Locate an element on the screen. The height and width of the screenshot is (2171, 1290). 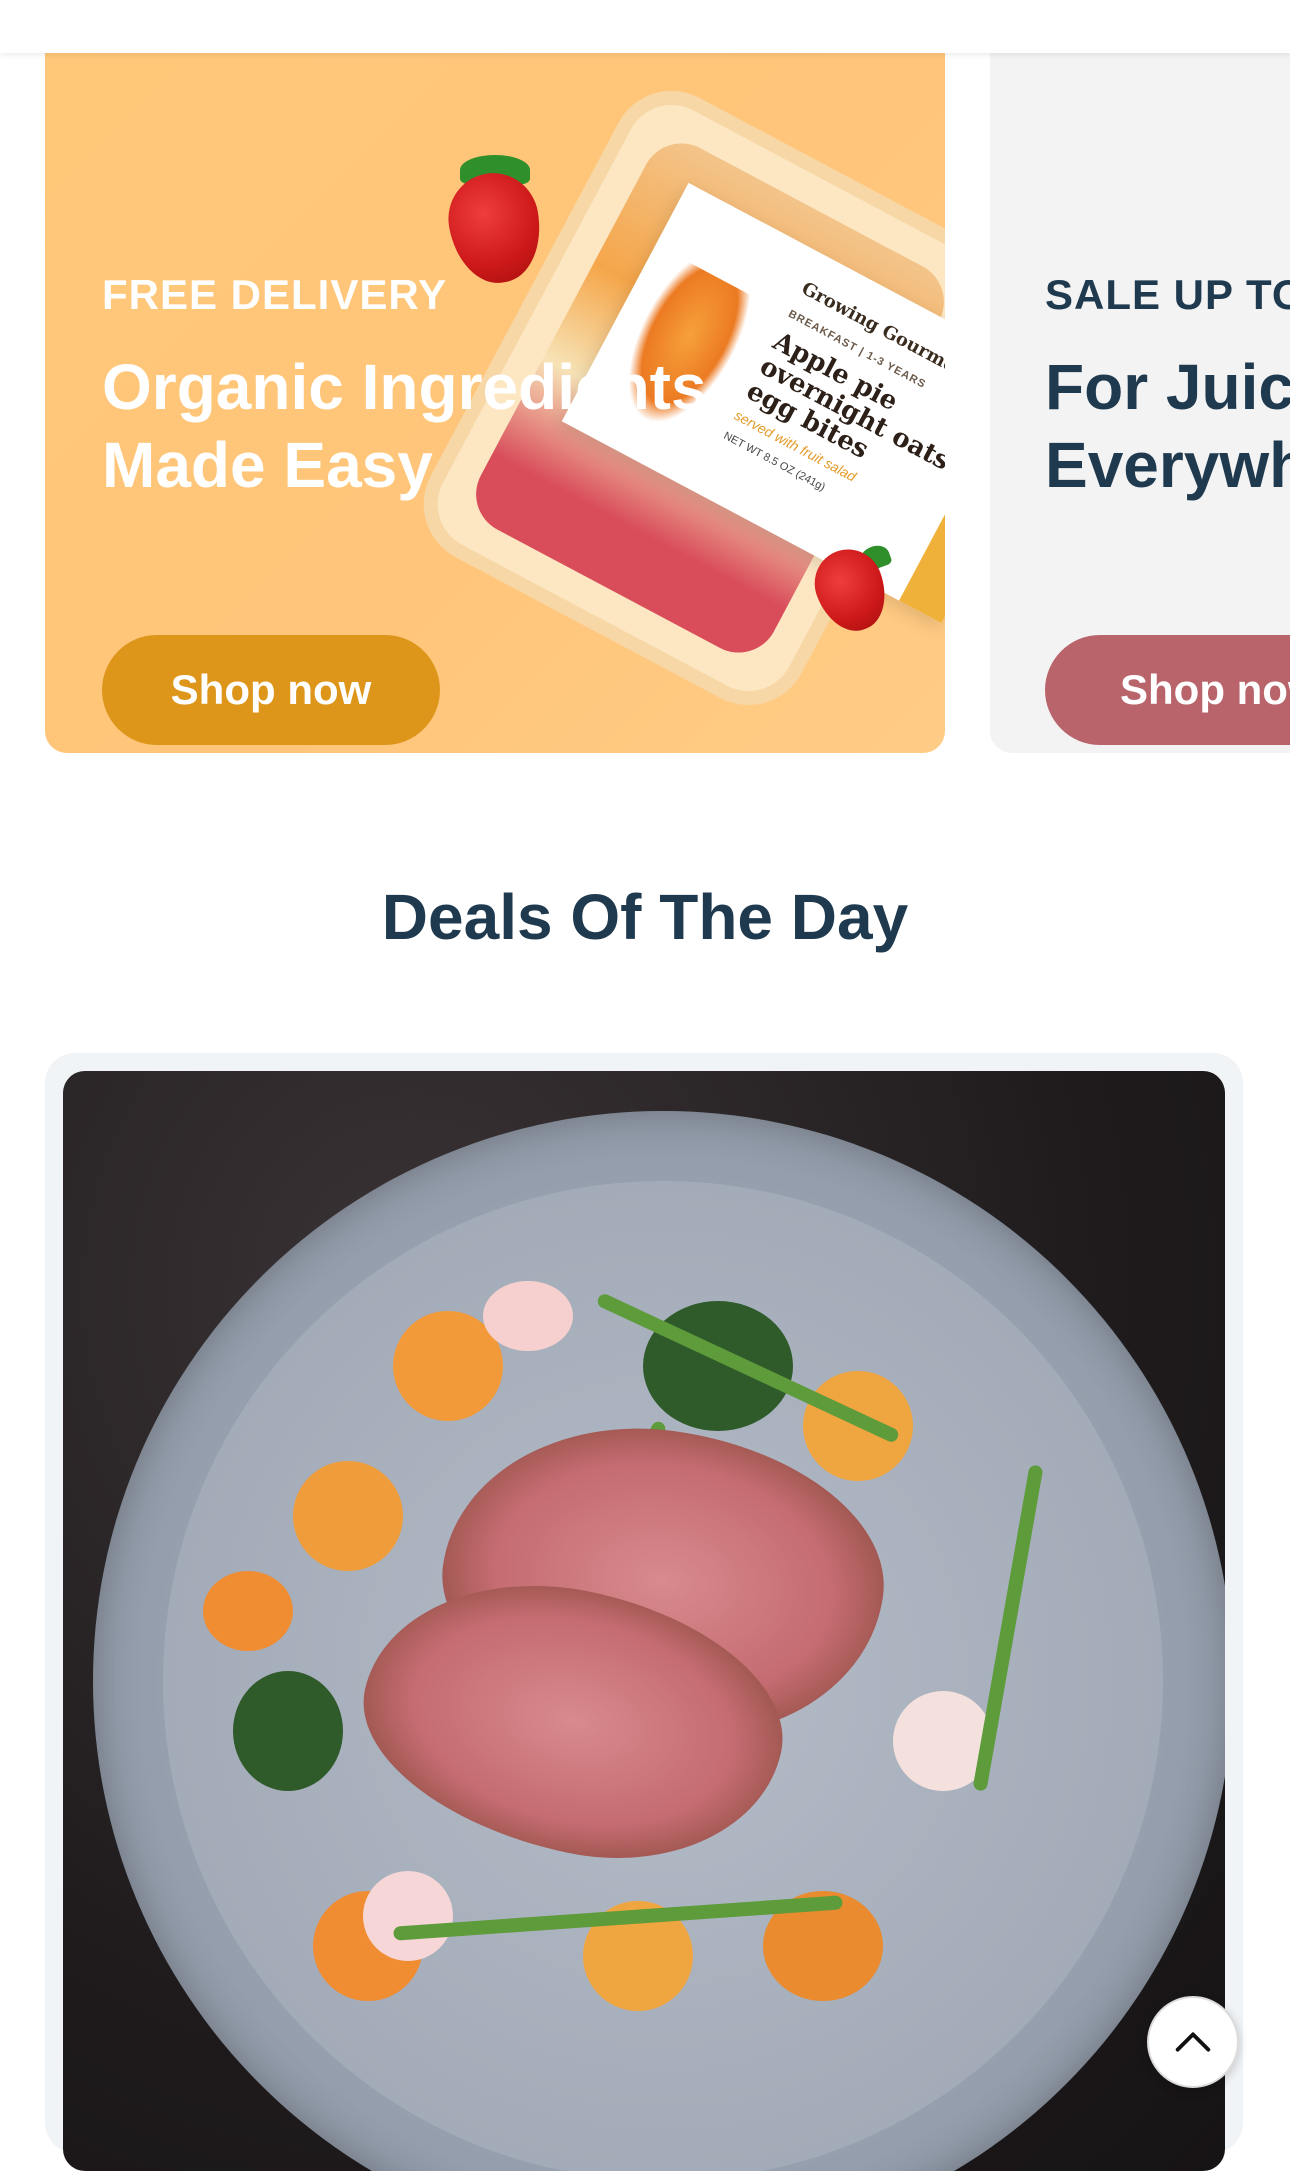
banner-eyebrow: SALE UP TO is located at coordinates (1167, 294).